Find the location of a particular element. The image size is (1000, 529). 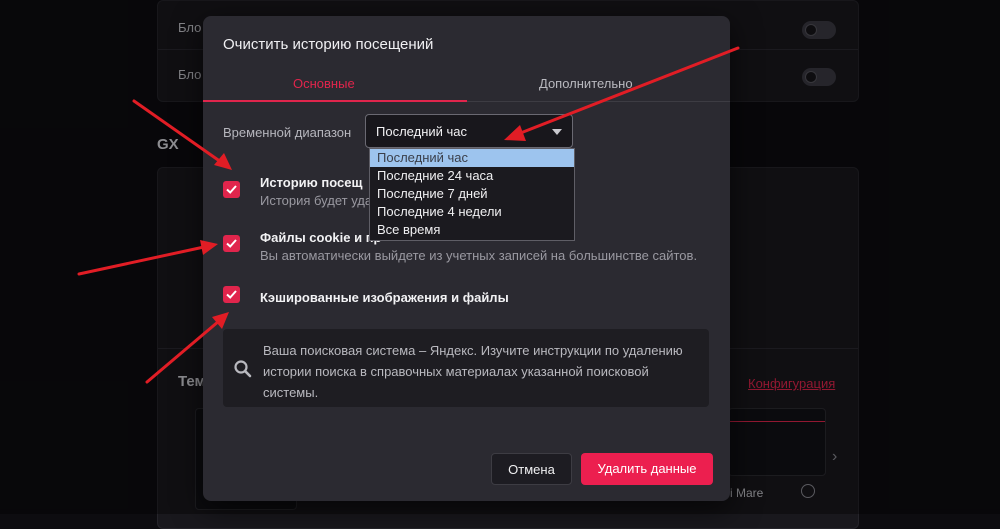

time-range-label: Временной диапазон is located at coordinates (287, 132).